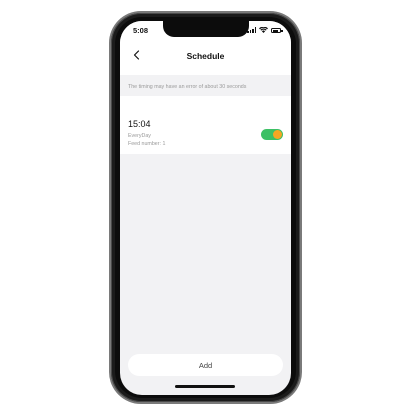  What do you see at coordinates (272, 134) in the screenshot?
I see `schedule-enable-toggle` at bounding box center [272, 134].